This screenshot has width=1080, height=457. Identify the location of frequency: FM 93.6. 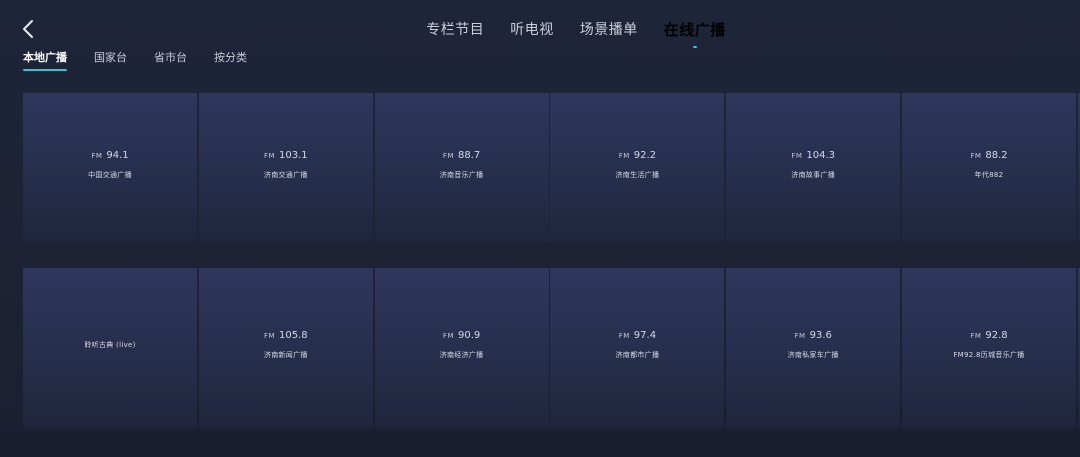
(813, 338).